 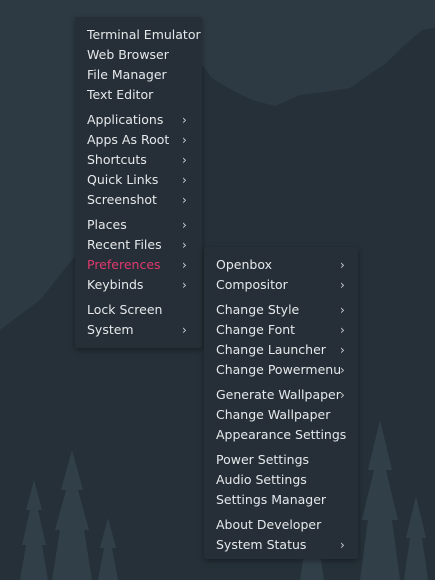 What do you see at coordinates (263, 459) in the screenshot?
I see `menu-item-label: Power Settings` at bounding box center [263, 459].